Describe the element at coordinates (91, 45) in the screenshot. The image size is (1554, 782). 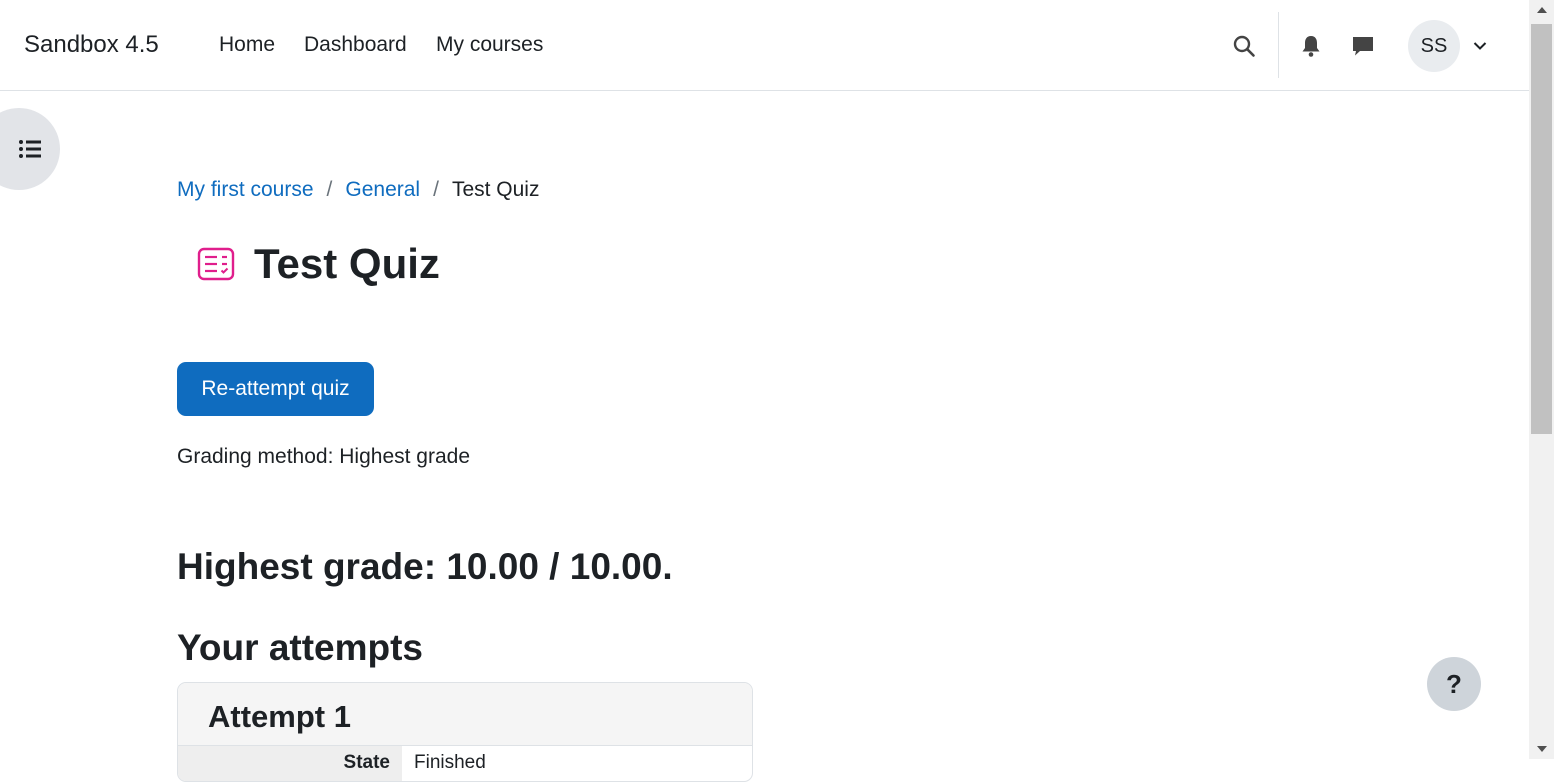
I see `site-brand: Sandbox 4.5` at that location.